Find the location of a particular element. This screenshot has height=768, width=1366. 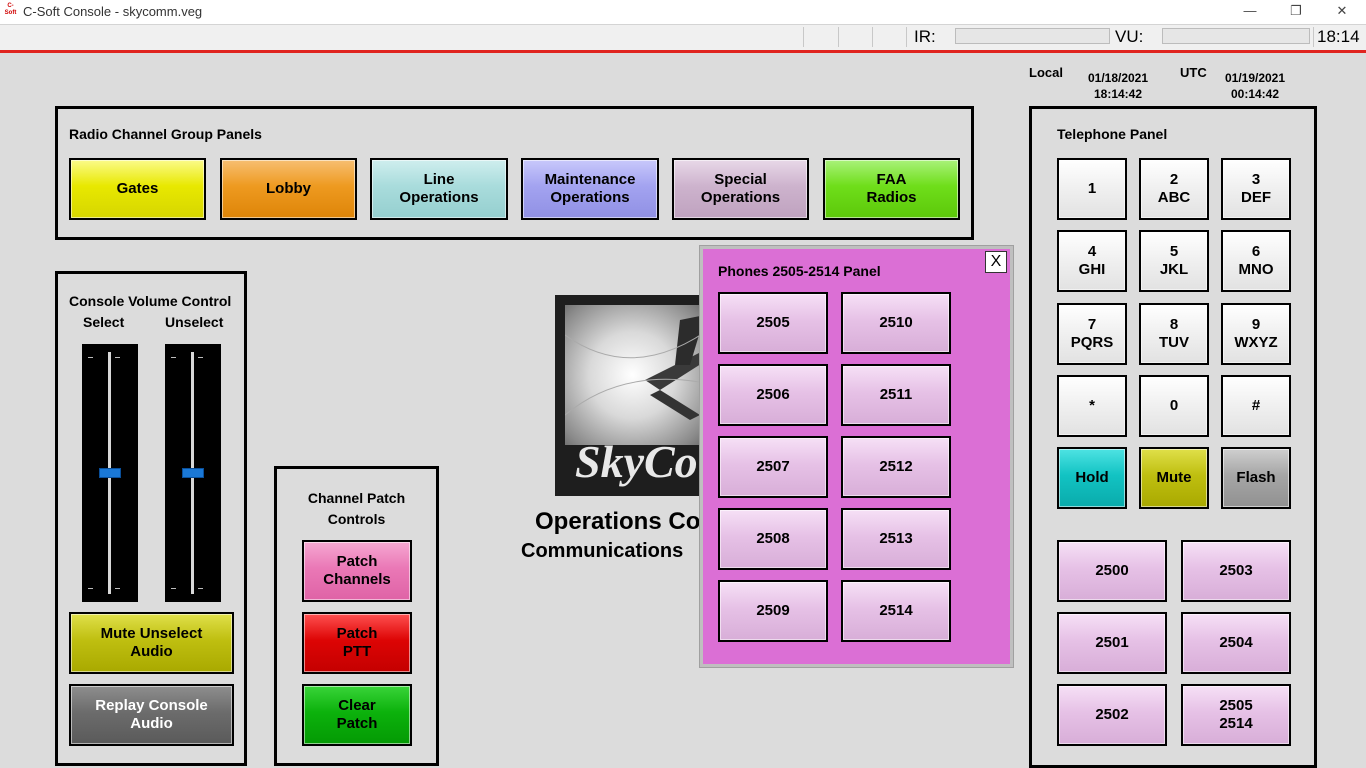

phone-2506-button: 2506 is located at coordinates (773, 395).